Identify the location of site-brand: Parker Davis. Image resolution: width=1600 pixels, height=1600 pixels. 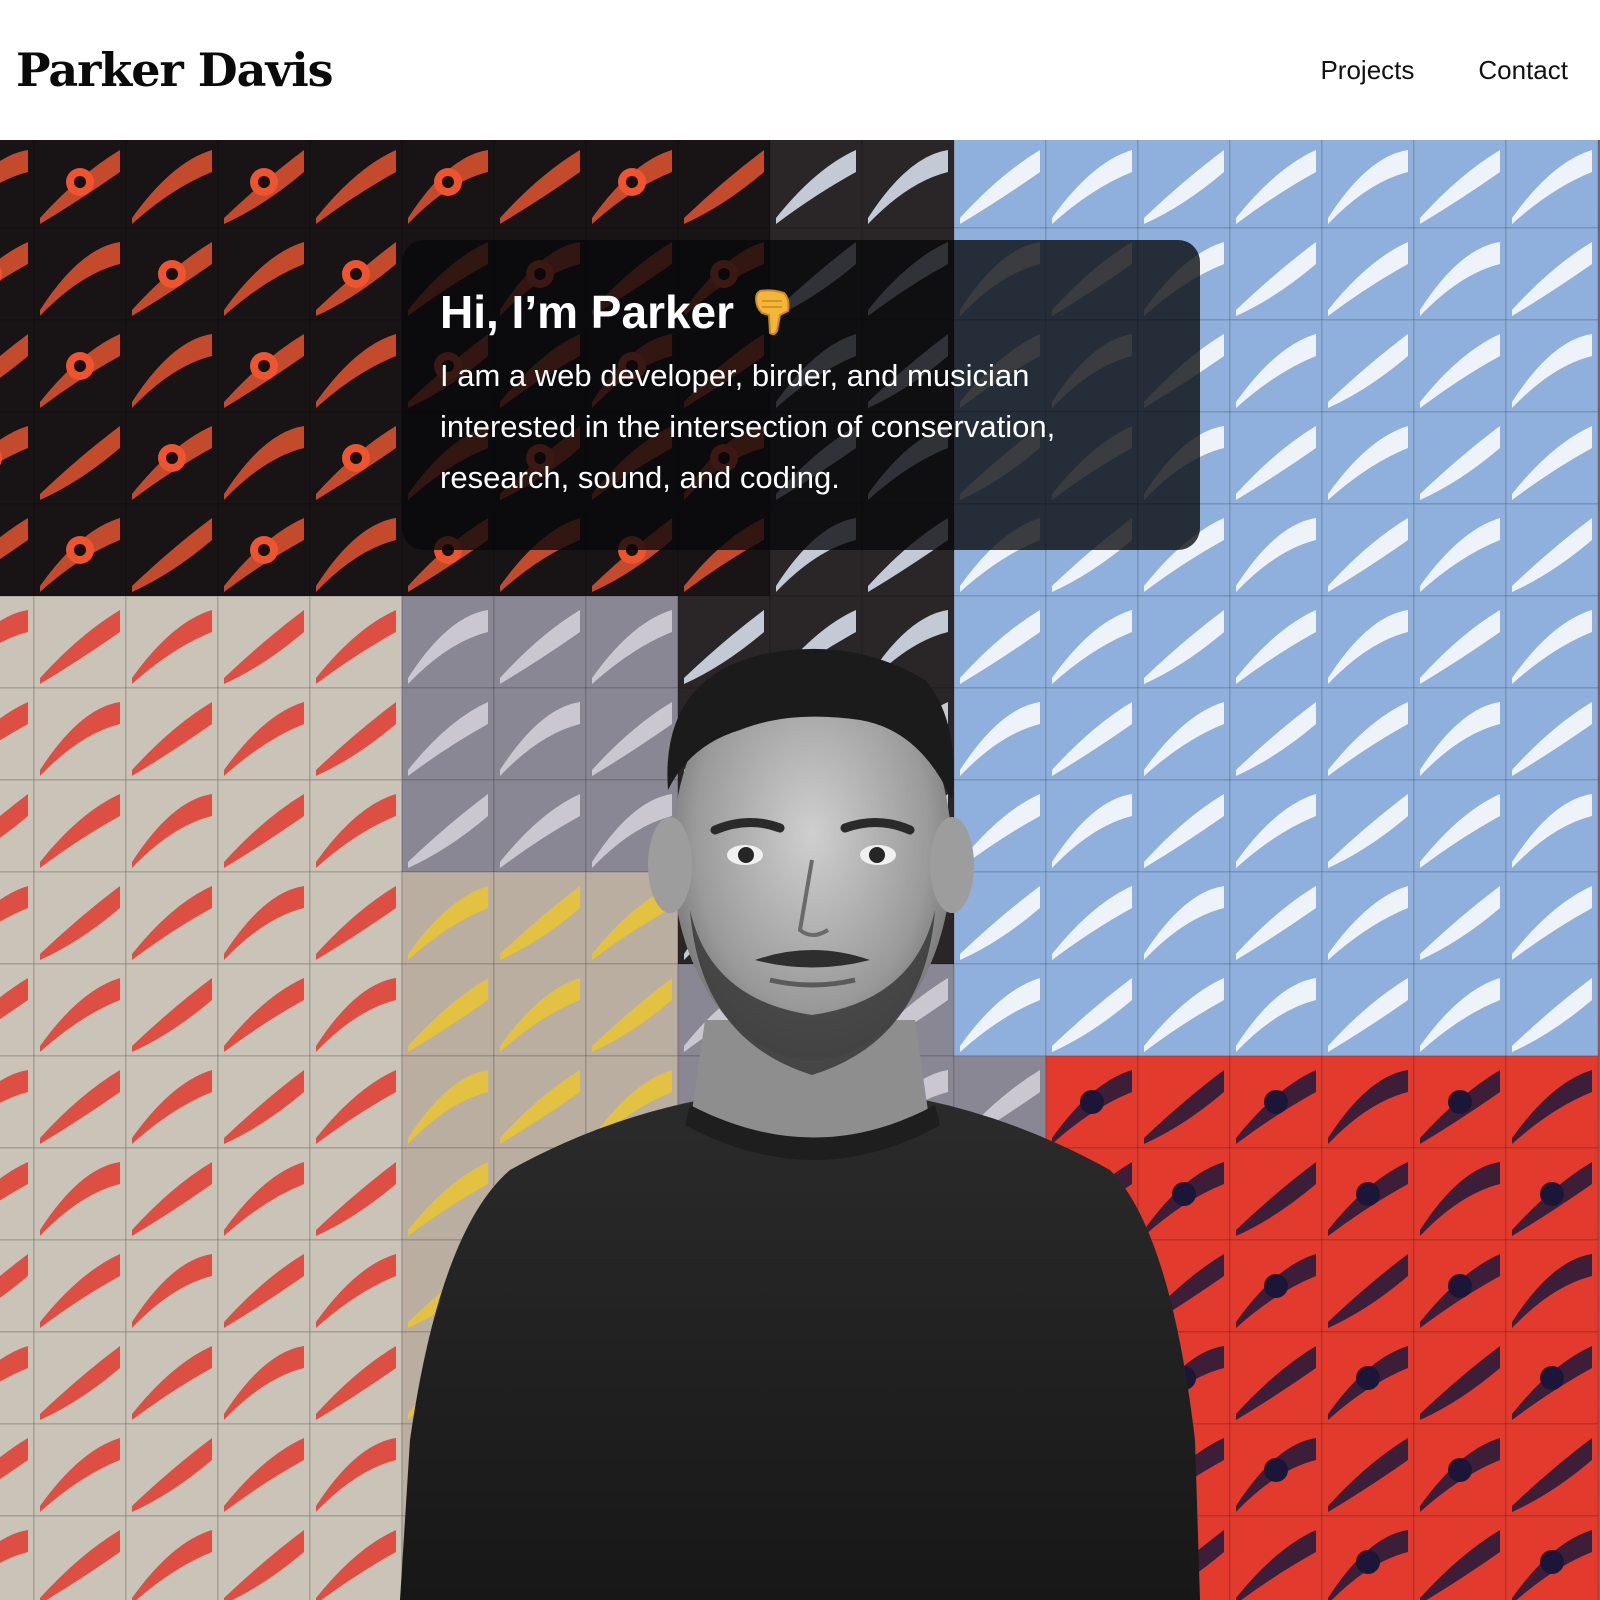
(175, 70).